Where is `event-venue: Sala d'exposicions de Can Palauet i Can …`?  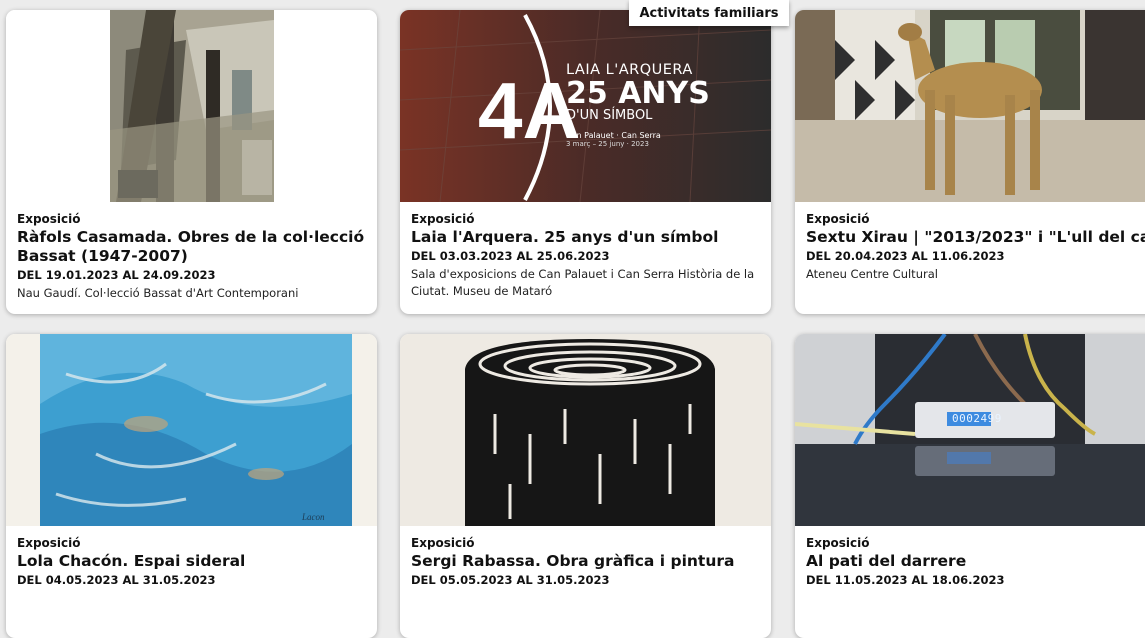 event-venue: Sala d'exposicions de Can Palauet i Can … is located at coordinates (583, 282).